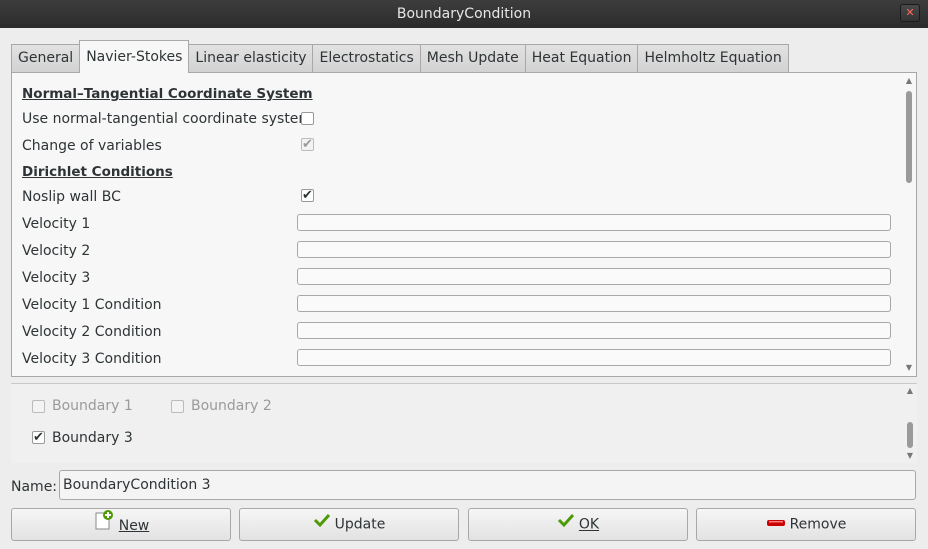  What do you see at coordinates (92, 406) in the screenshot?
I see `boundary-1-label: Boundary 1` at bounding box center [92, 406].